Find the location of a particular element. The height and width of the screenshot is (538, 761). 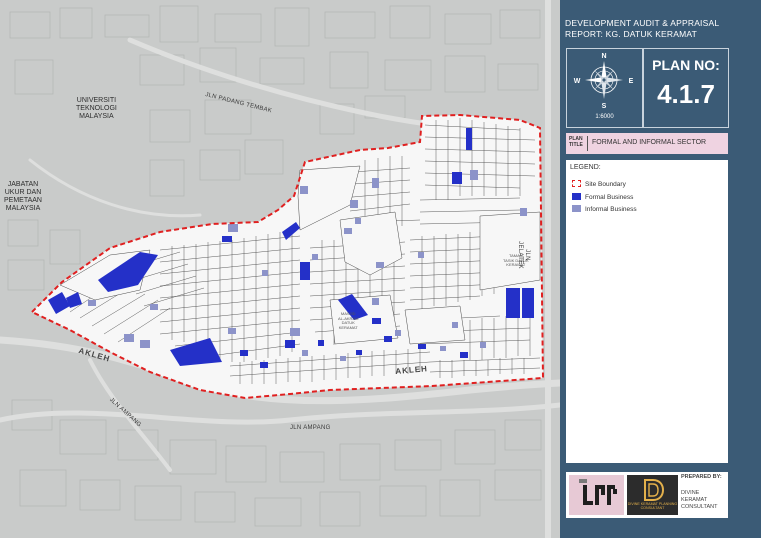

site-boundary-swatch is located at coordinates (576, 183).